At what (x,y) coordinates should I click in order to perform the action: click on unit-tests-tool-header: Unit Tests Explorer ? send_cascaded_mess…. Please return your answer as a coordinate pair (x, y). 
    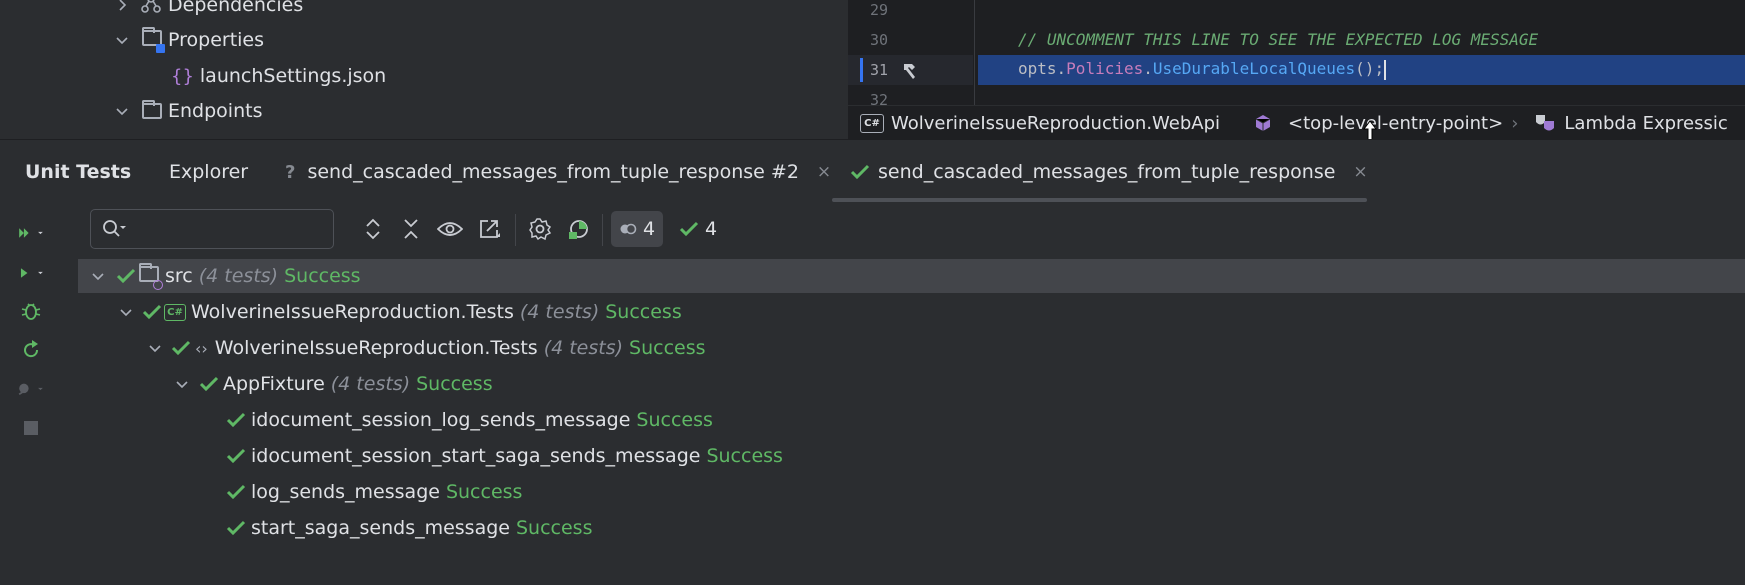
    Looking at the image, I should click on (872, 171).